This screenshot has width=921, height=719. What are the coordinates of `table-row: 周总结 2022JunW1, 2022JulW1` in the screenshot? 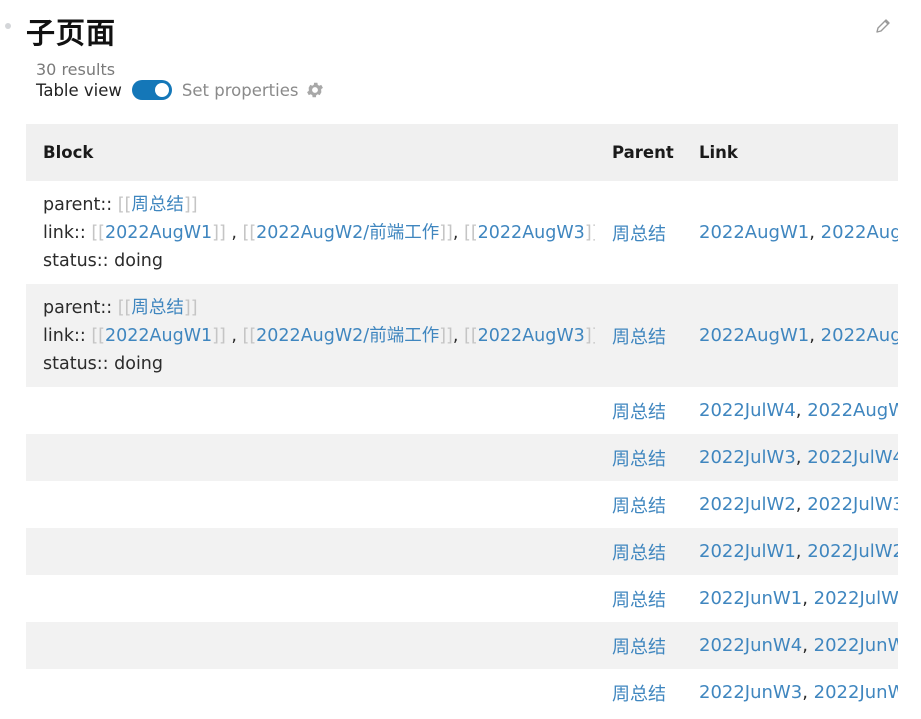 It's located at (462, 598).